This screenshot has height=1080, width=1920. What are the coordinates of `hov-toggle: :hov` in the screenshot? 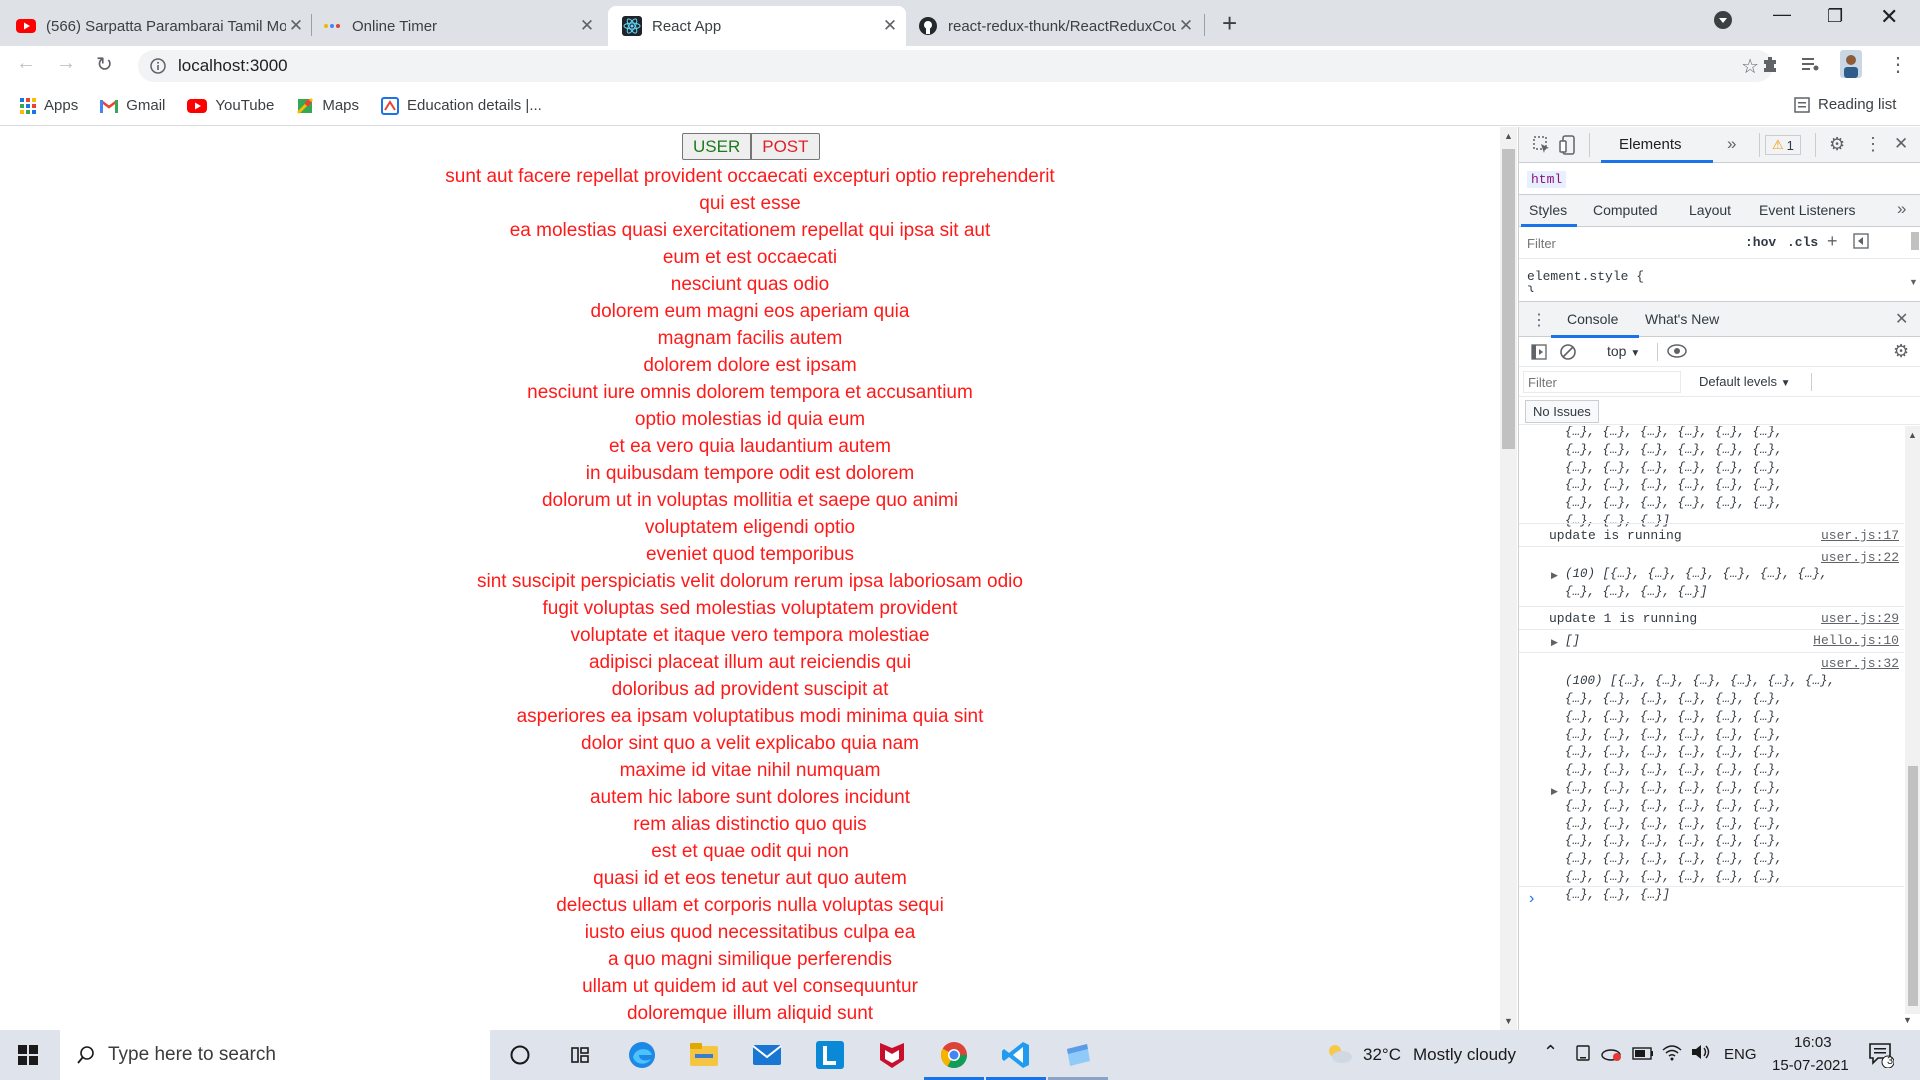 It's located at (1760, 242).